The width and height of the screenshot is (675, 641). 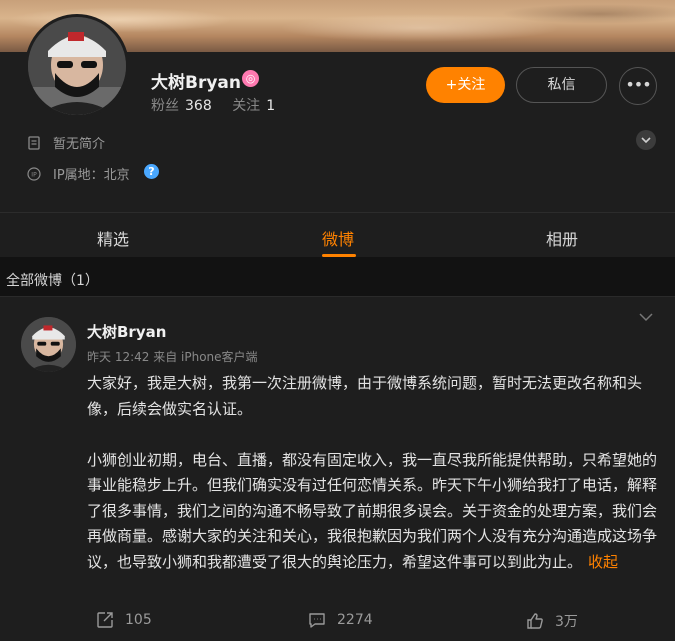 I want to click on document-icon, so click(x=34, y=142).